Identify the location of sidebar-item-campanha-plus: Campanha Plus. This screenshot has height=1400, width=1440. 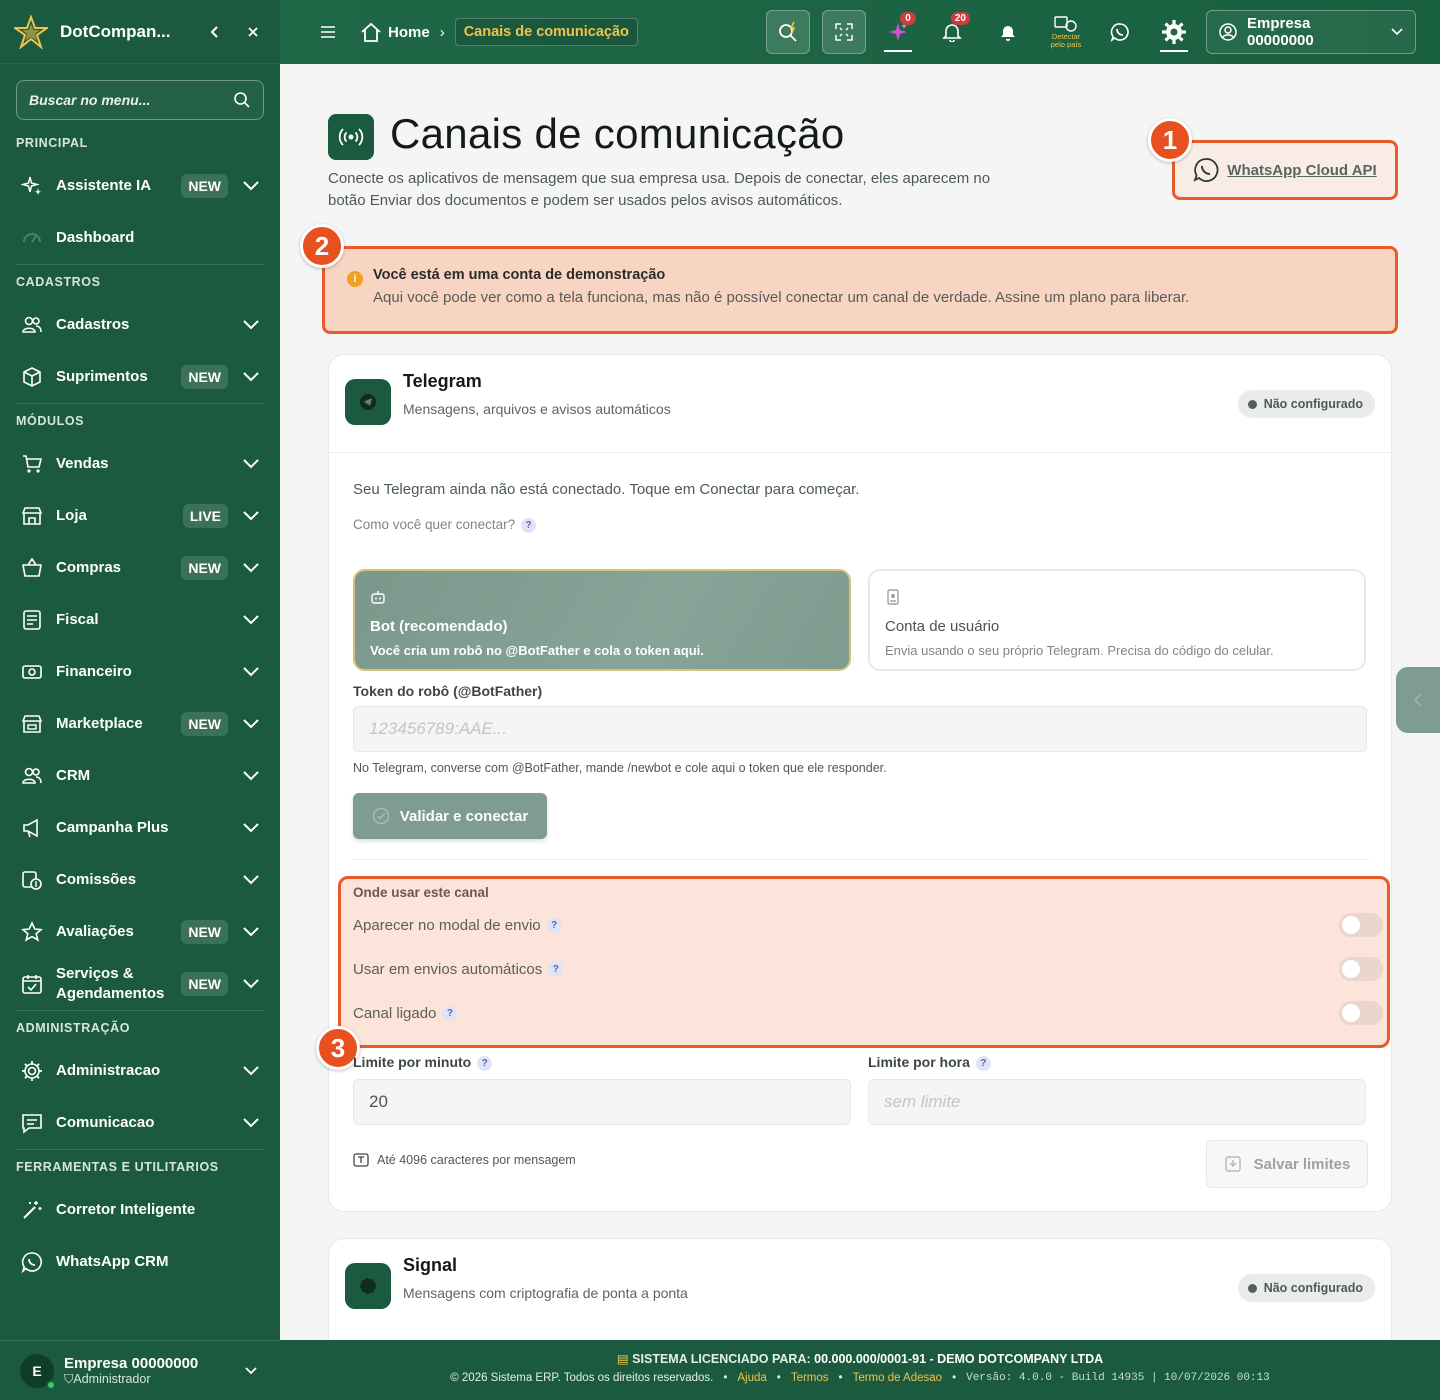
(140, 828).